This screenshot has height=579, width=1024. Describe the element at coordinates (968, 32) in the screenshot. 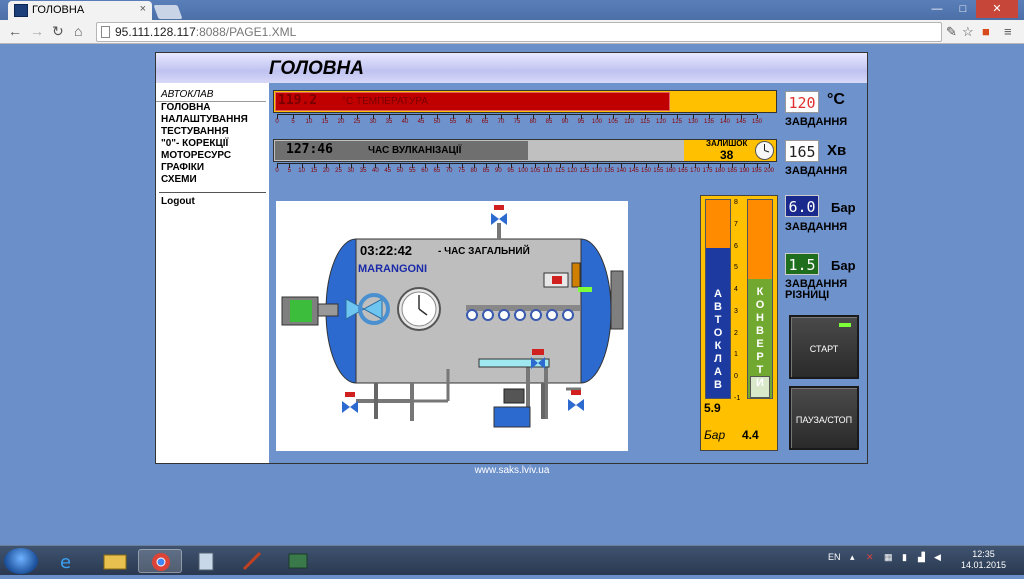

I see `bookmark-star-icon: ☆` at that location.